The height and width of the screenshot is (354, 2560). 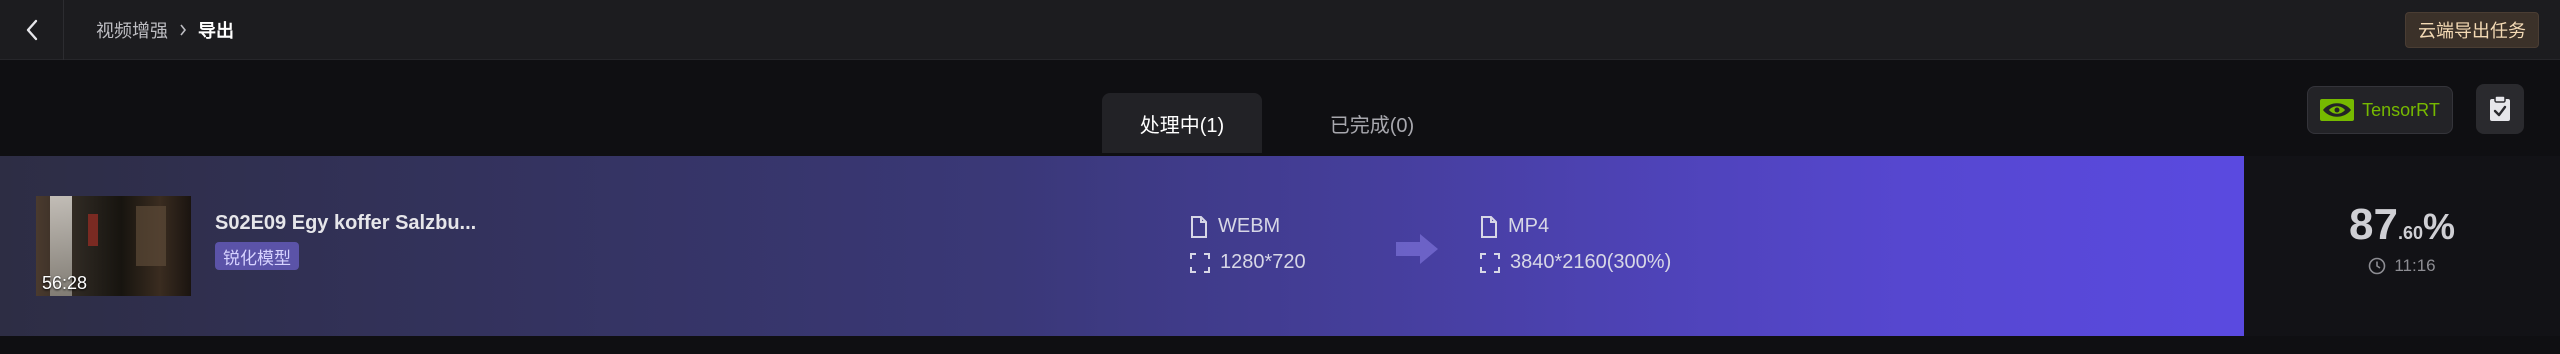 What do you see at coordinates (2377, 266) in the screenshot?
I see `clock-icon` at bounding box center [2377, 266].